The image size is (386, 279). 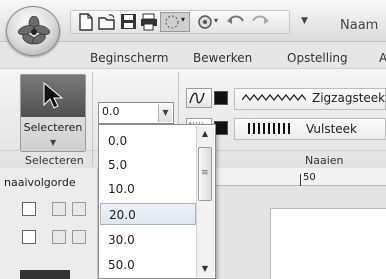 I want to click on sewing-order-title: naaivolgorde, so click(x=40, y=182).